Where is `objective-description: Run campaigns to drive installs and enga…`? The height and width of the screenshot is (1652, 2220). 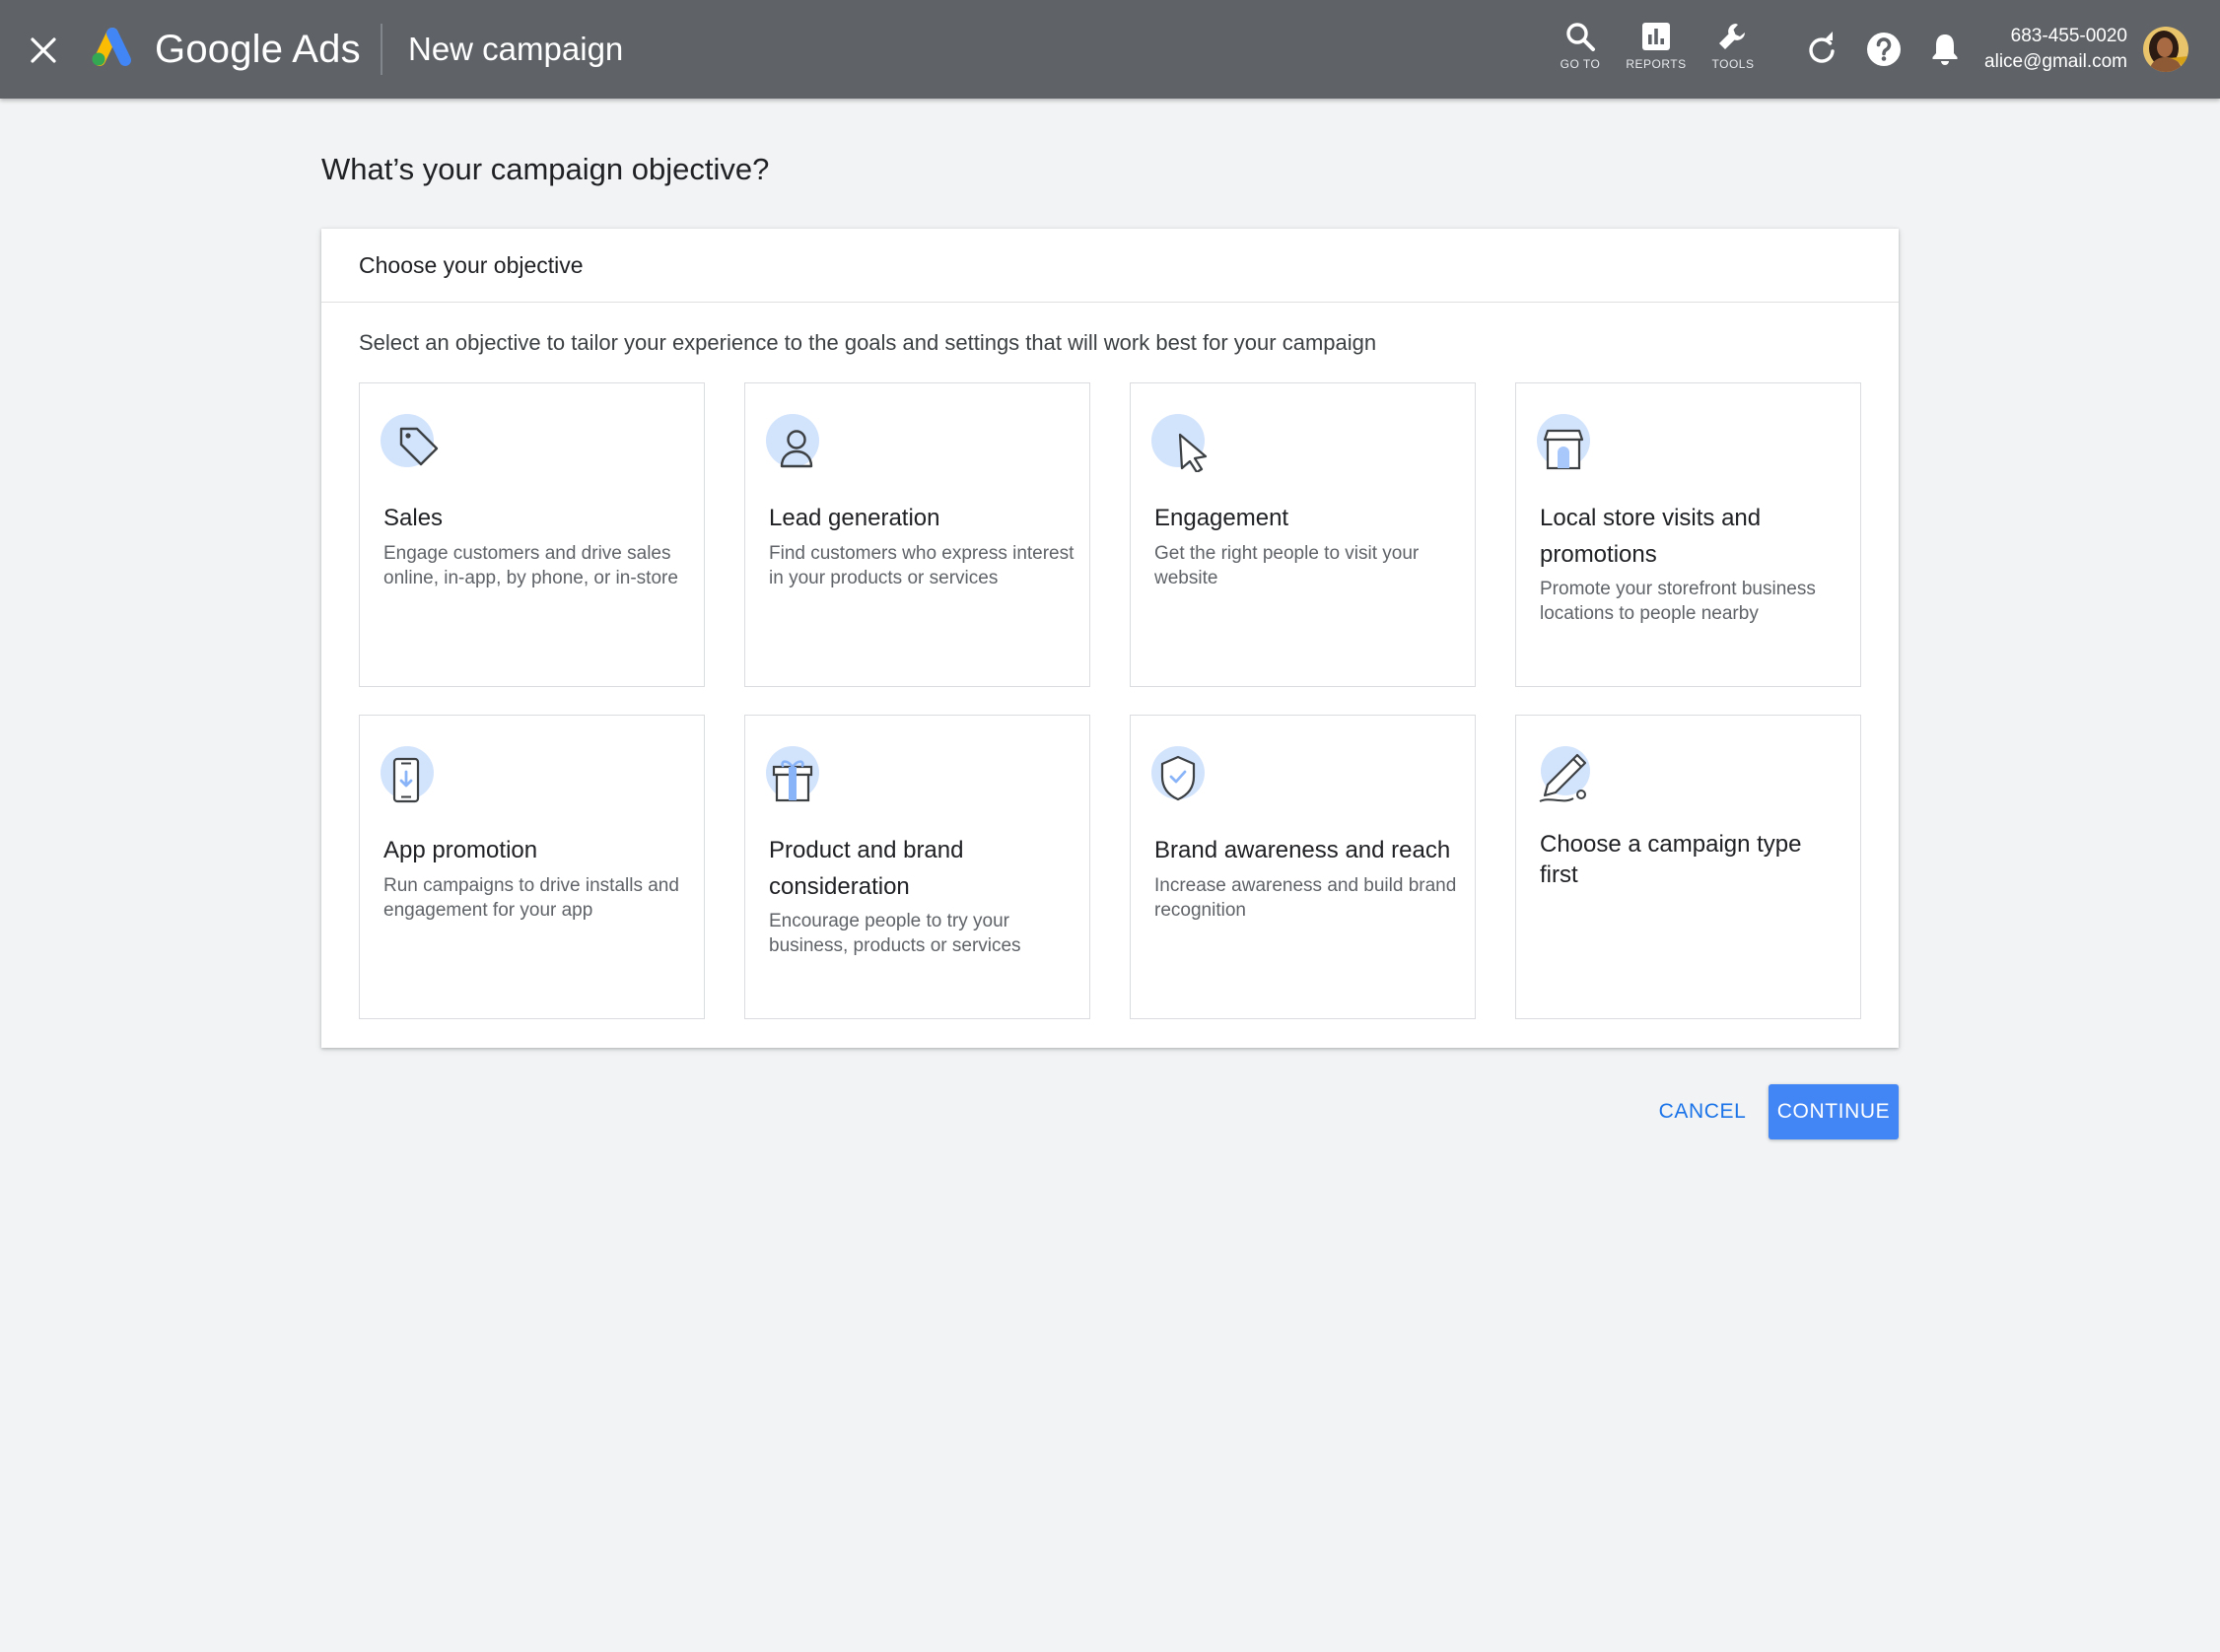 objective-description: Run campaigns to drive installs and enga… is located at coordinates (531, 898).